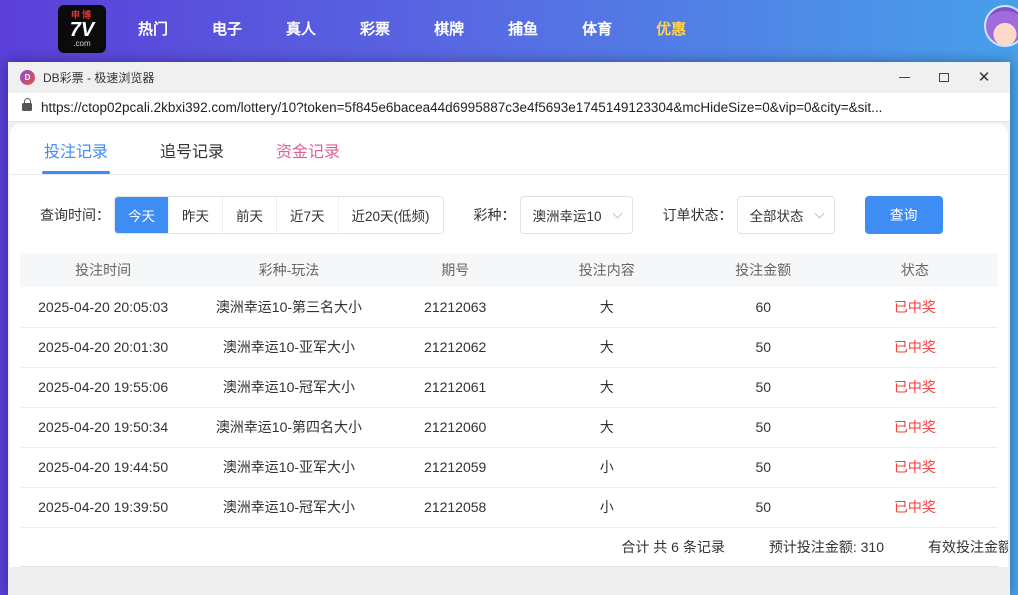 The image size is (1018, 595). What do you see at coordinates (763, 270) in the screenshot?
I see `col-header-amount: 投注金额` at bounding box center [763, 270].